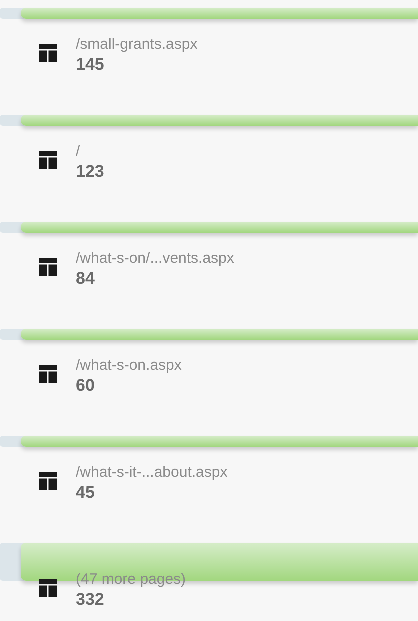  I want to click on view-count: 45, so click(86, 493).